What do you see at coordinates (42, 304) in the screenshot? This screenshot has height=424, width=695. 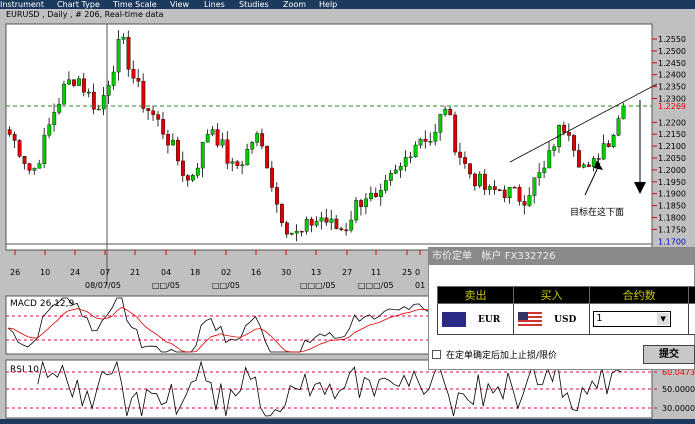 I see `macd-label: MACD 26,12,9` at bounding box center [42, 304].